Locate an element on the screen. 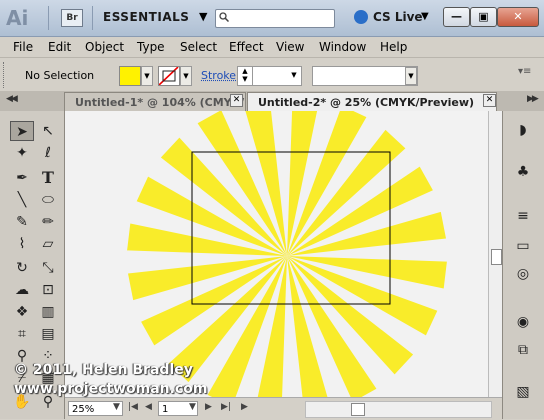  no-stroke-icon is located at coordinates (169, 76).